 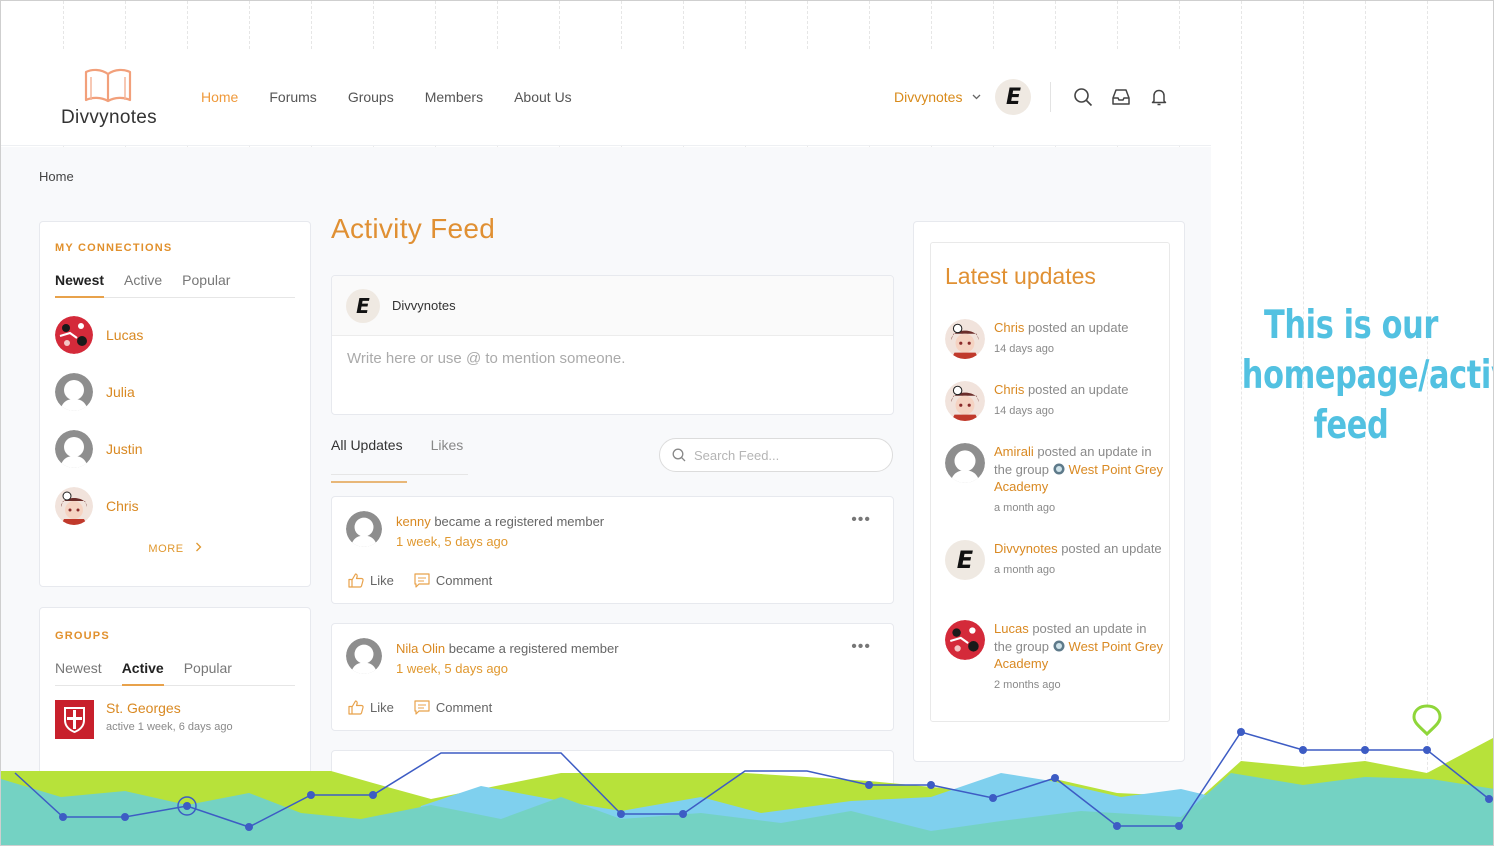 I want to click on list-item: Chris, so click(x=175, y=505).